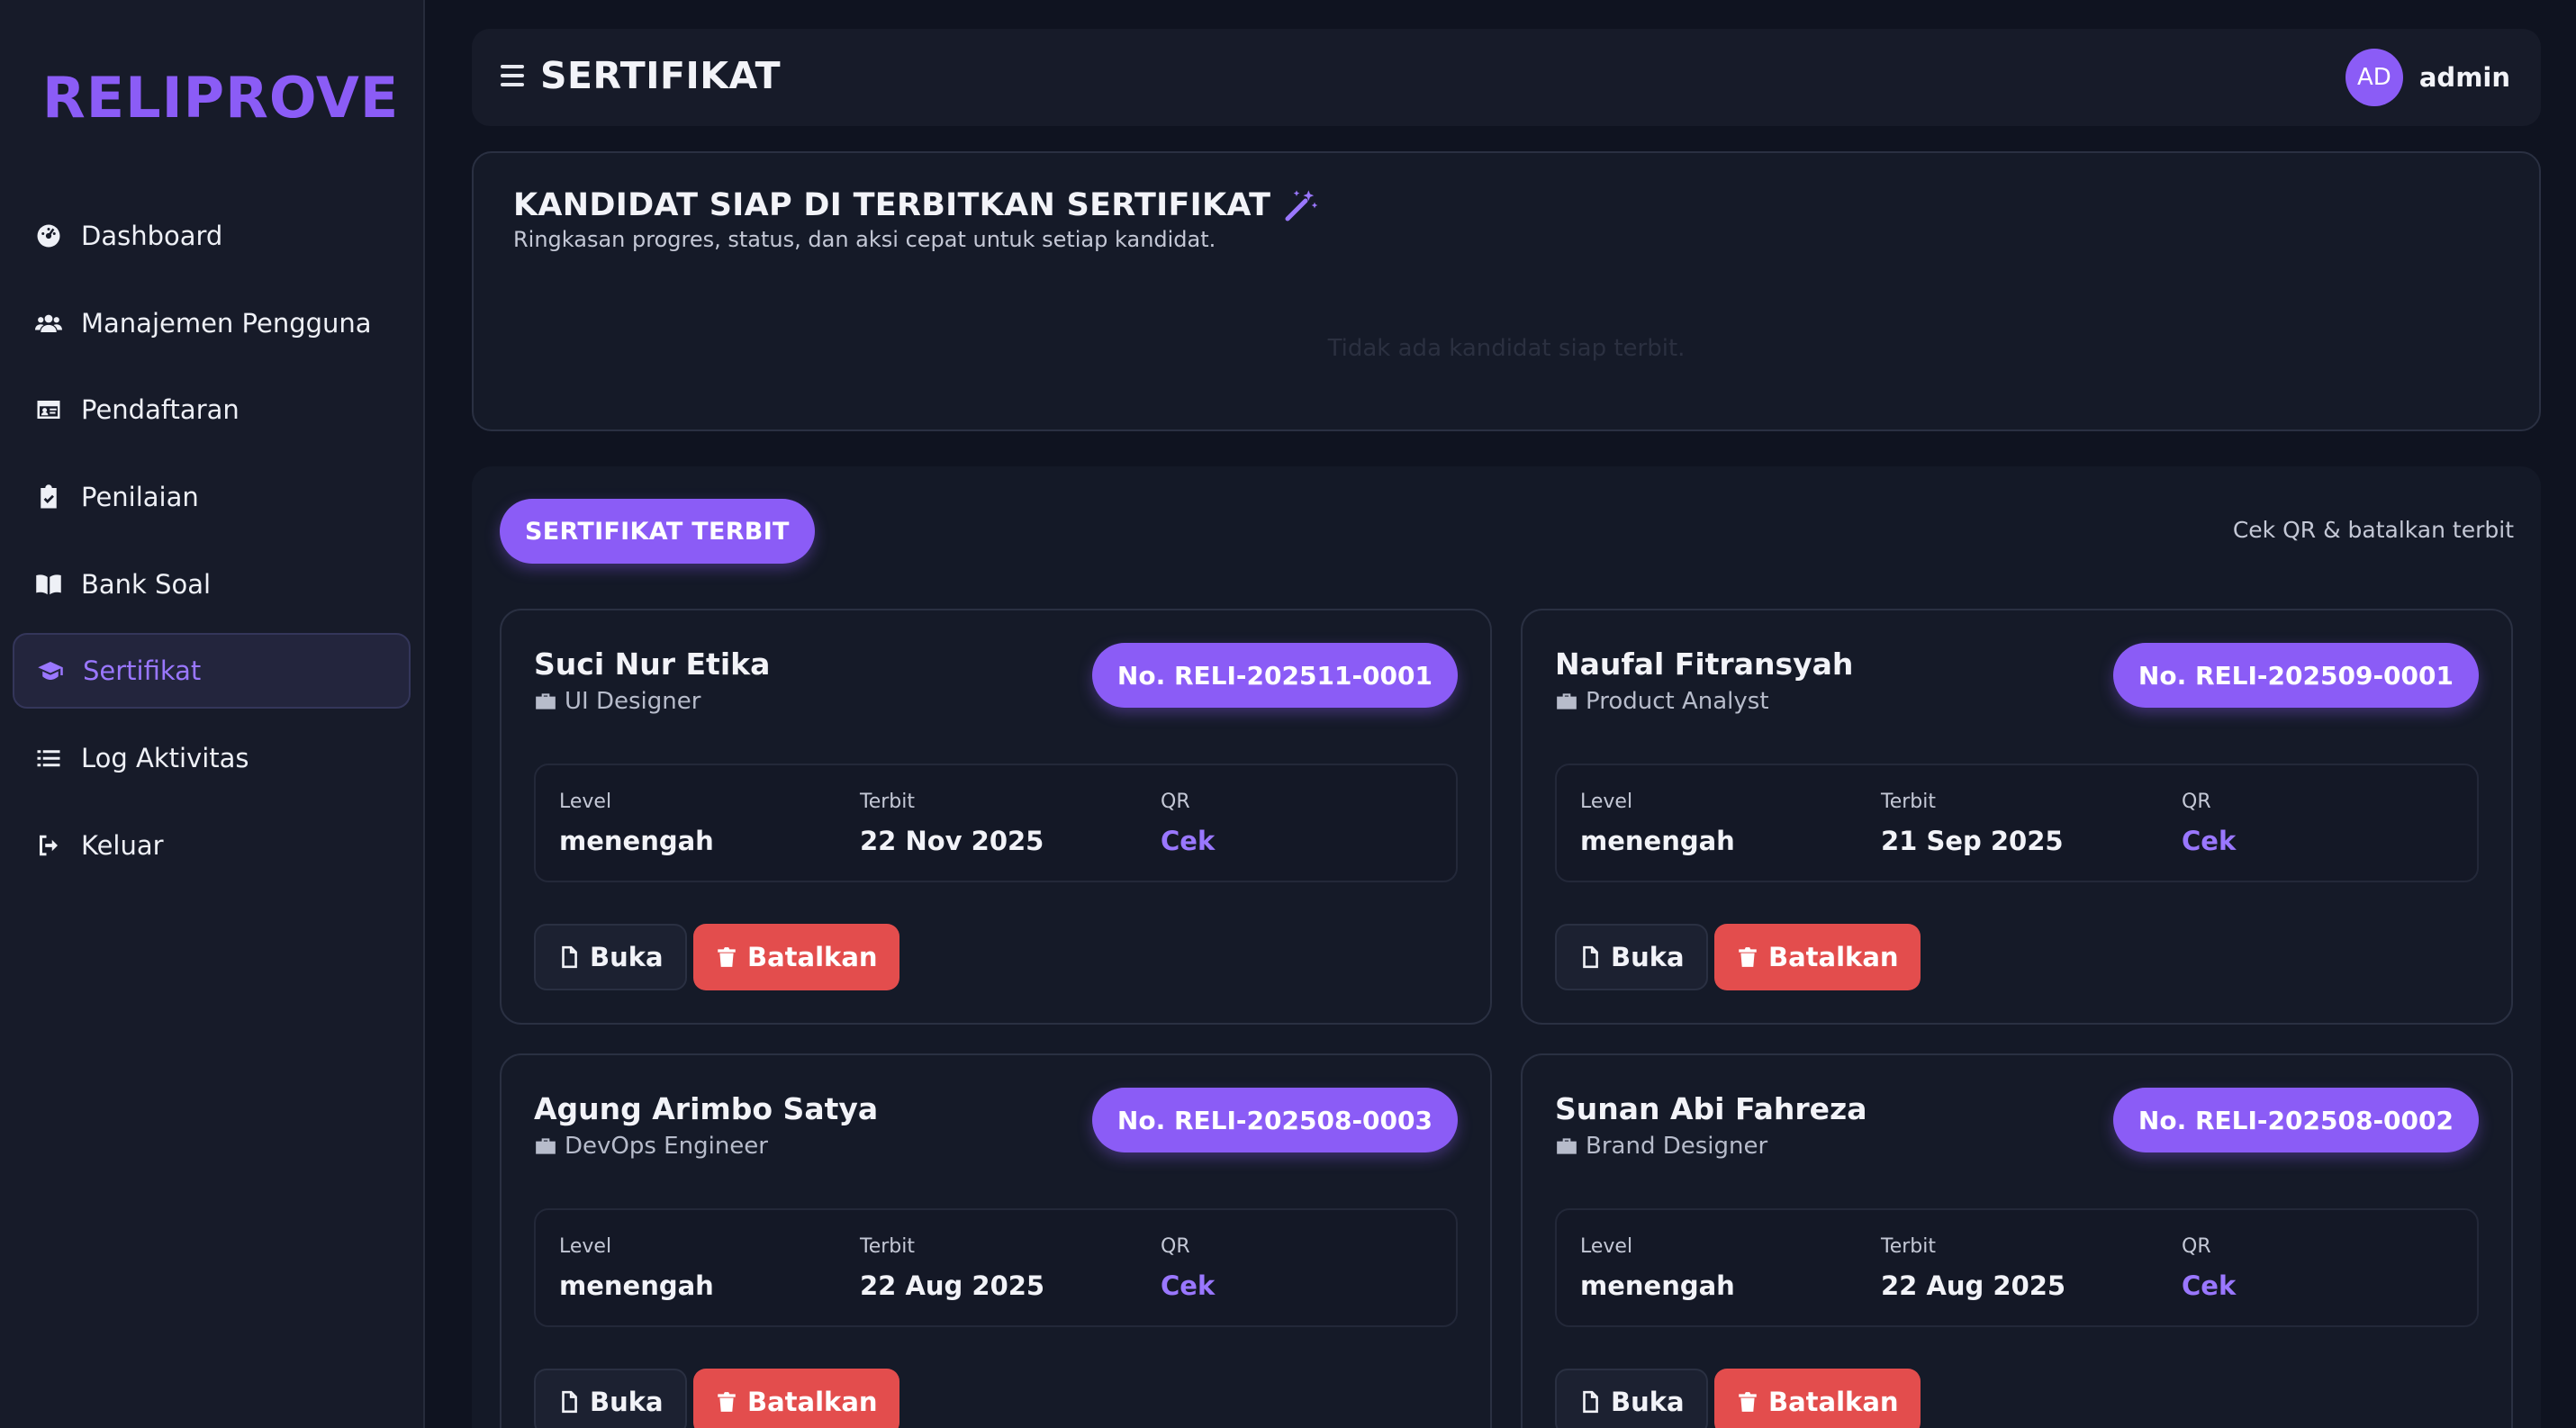  What do you see at coordinates (657, 531) in the screenshot?
I see `issued-certificates-title: SERTIFIKAT TERBIT` at bounding box center [657, 531].